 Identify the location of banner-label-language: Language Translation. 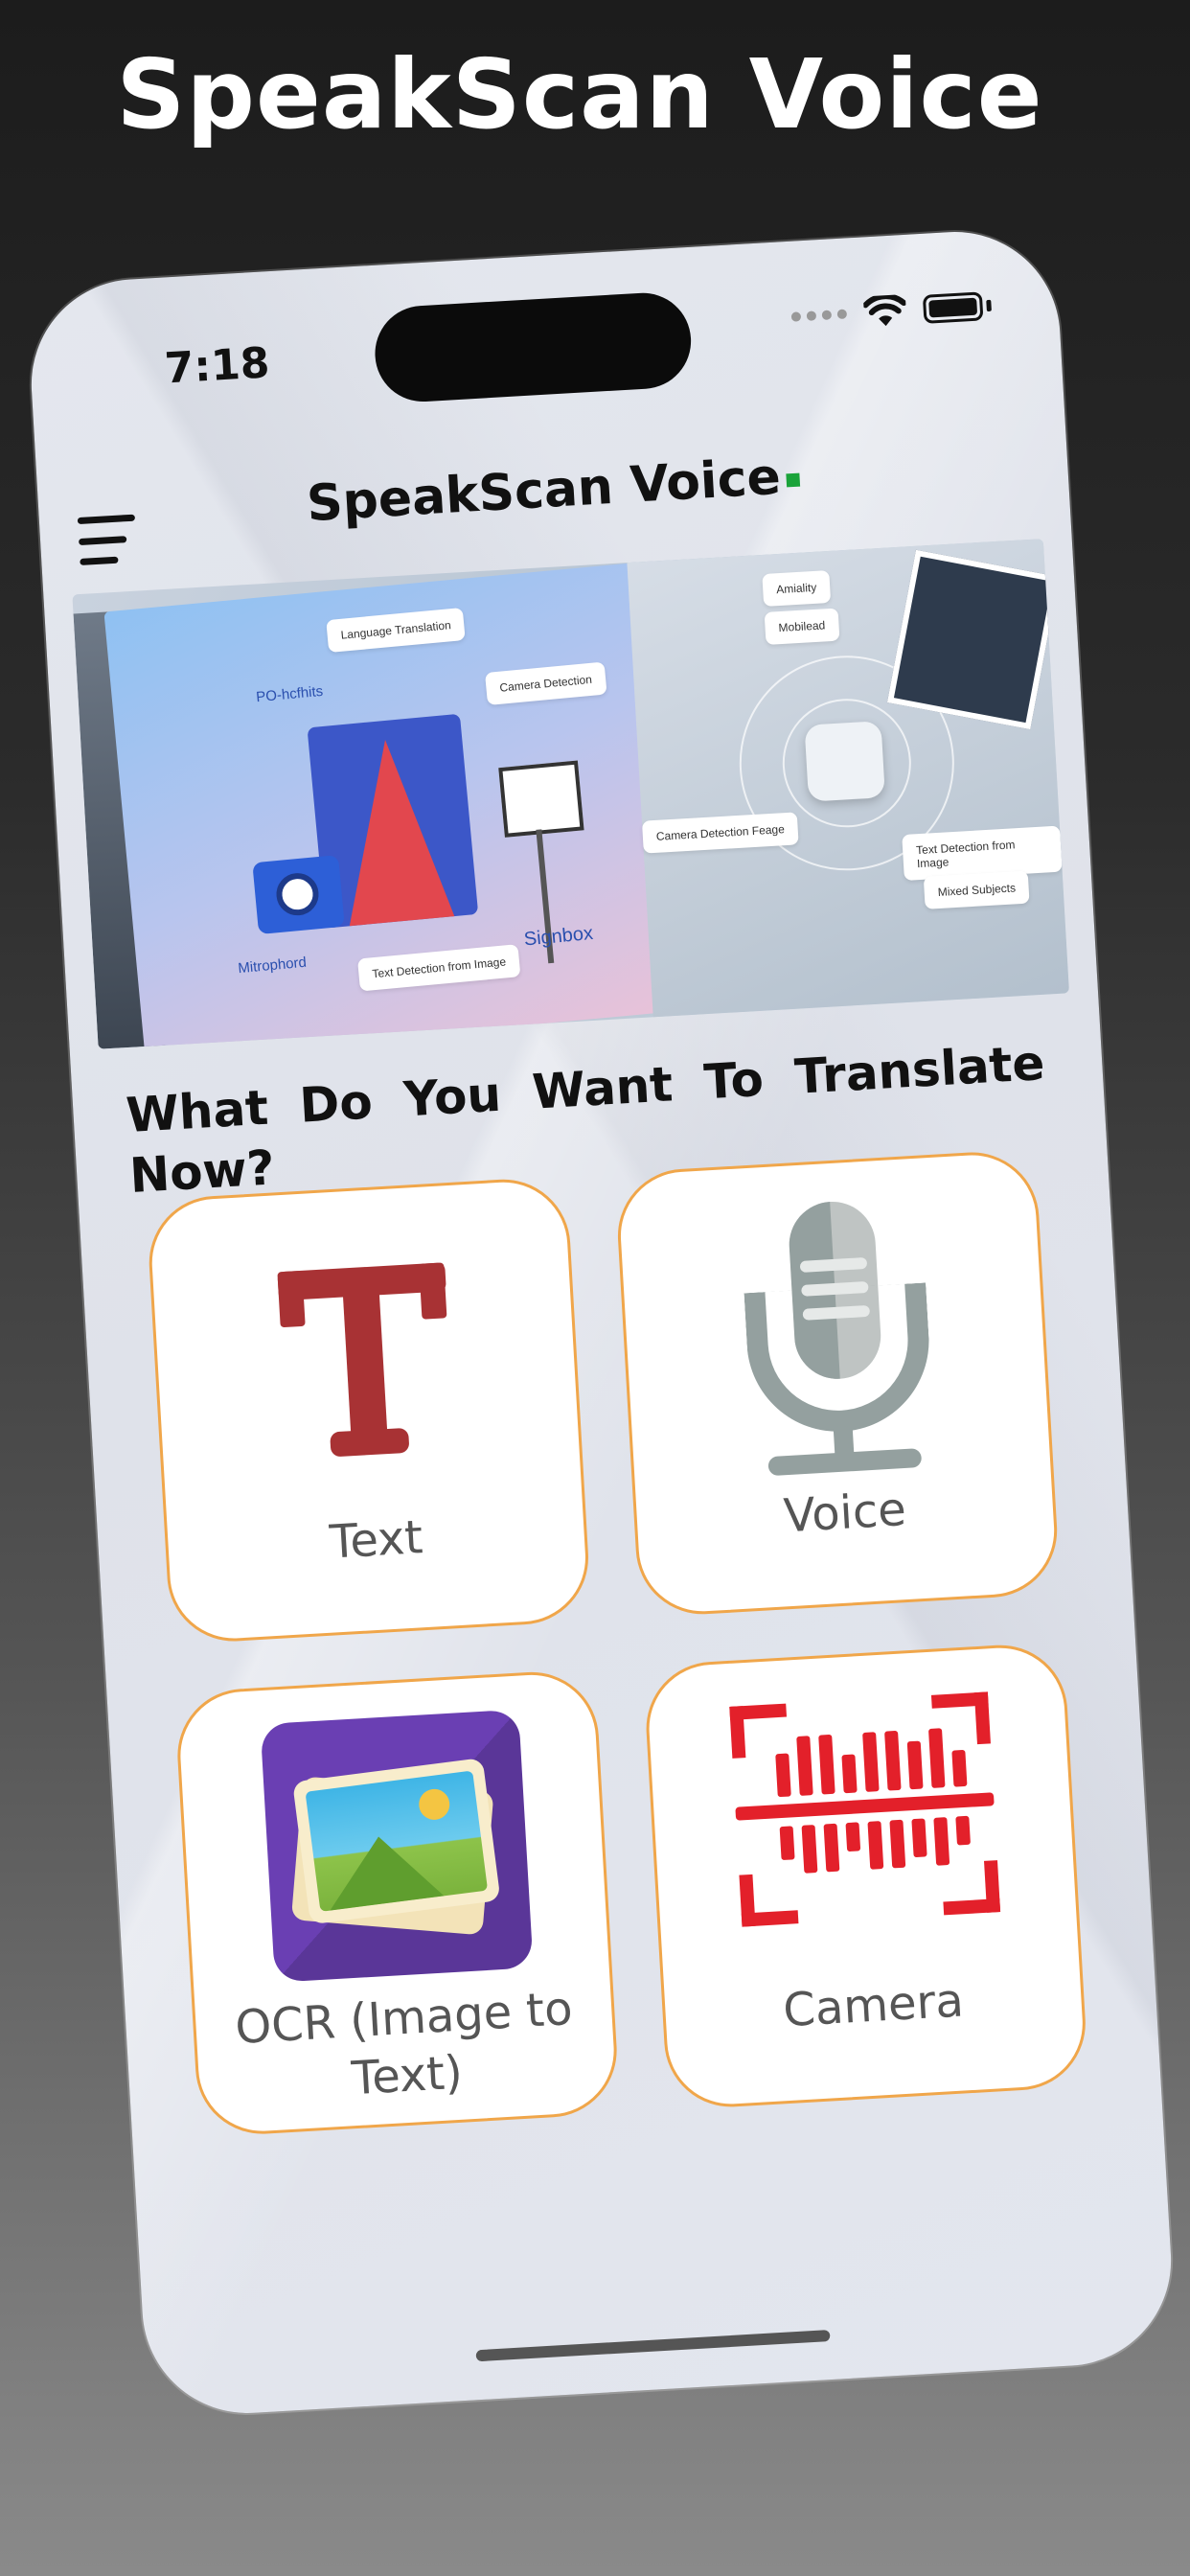
(397, 630).